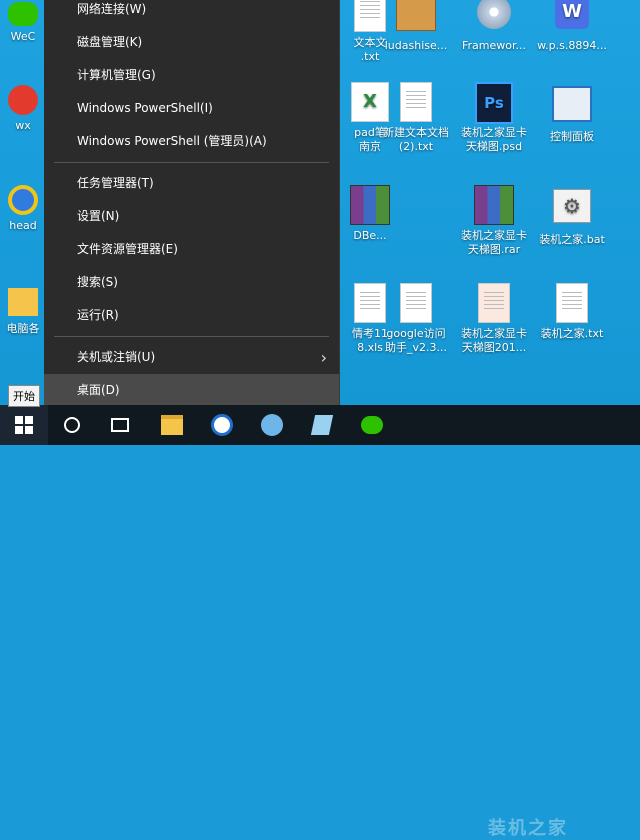 The height and width of the screenshot is (840, 640). I want to click on desktop-icon-label: 装机之家显卡 天梯图.psd, so click(494, 139).